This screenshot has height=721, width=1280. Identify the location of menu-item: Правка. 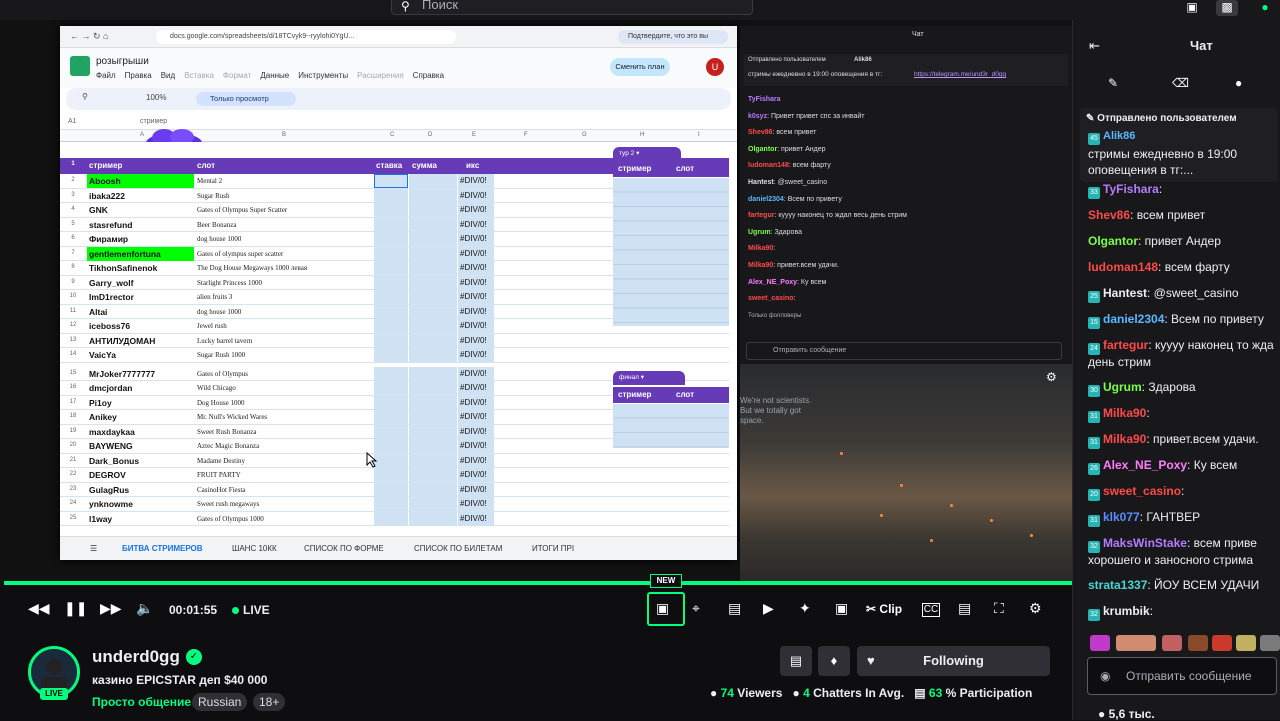
(138, 75).